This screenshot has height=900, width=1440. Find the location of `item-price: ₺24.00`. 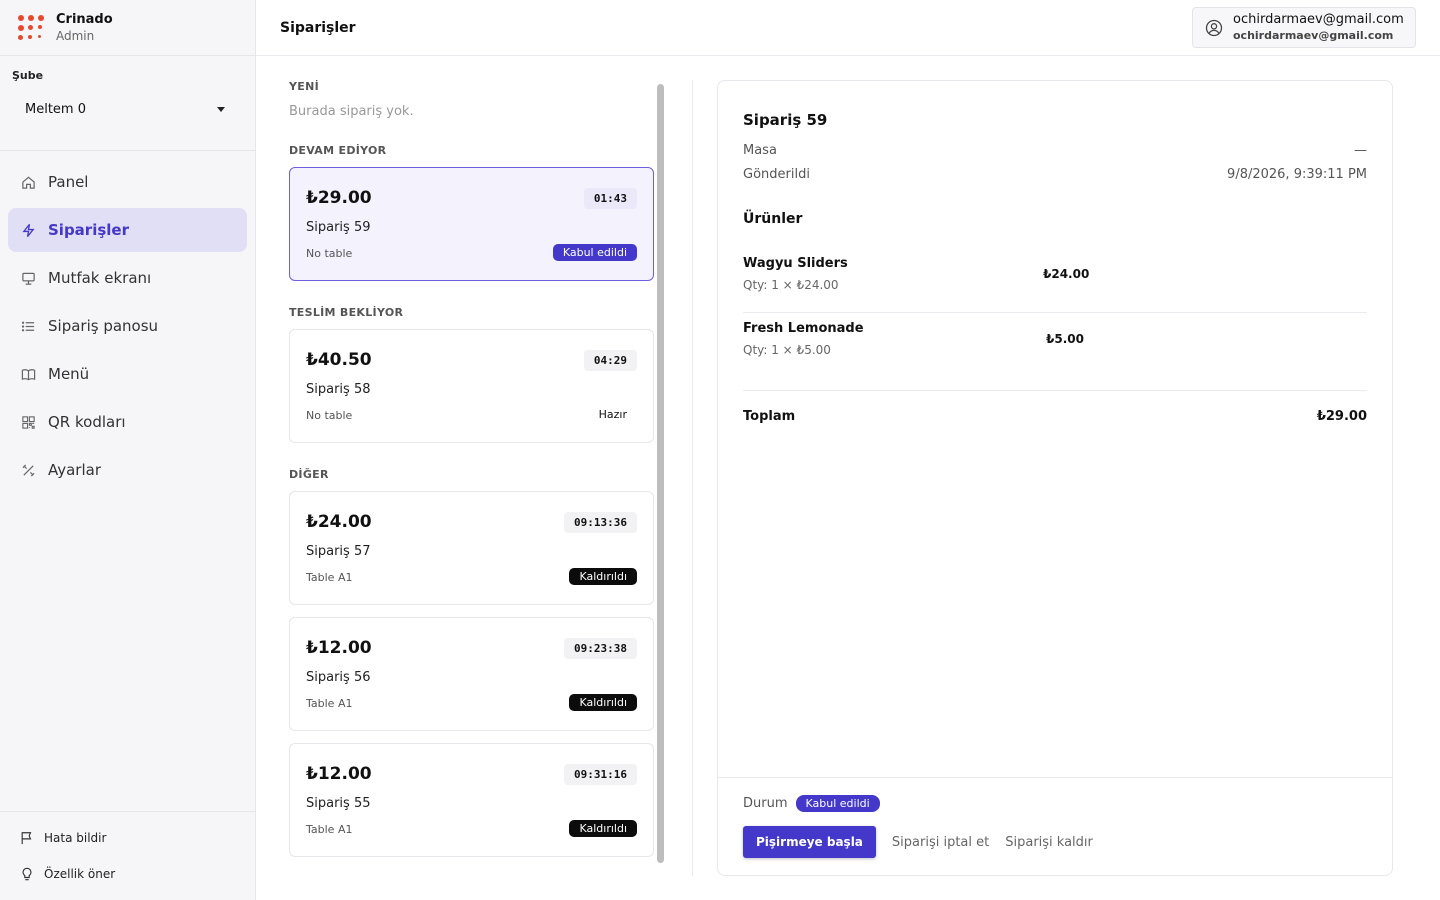

item-price: ₺24.00 is located at coordinates (1066, 274).